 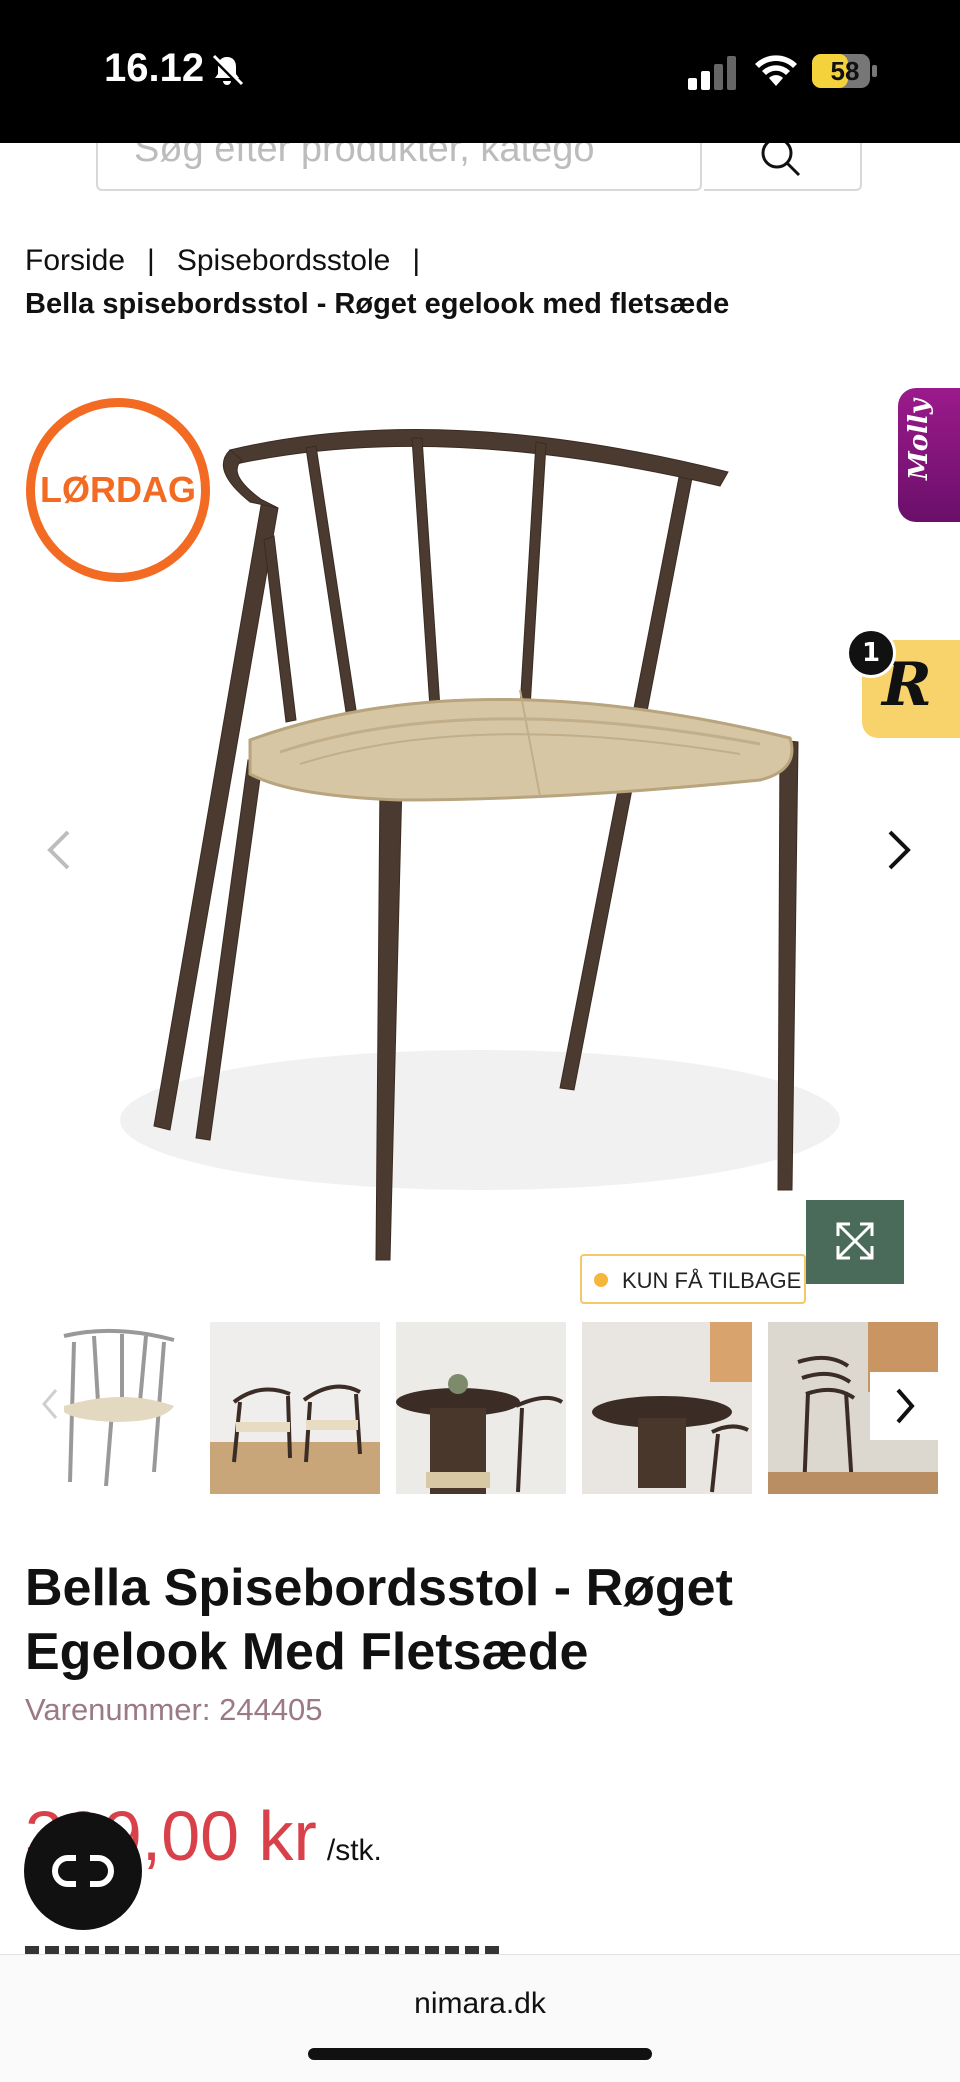 I want to click on breadcrumb-category: Spisebordsstole, so click(x=283, y=260).